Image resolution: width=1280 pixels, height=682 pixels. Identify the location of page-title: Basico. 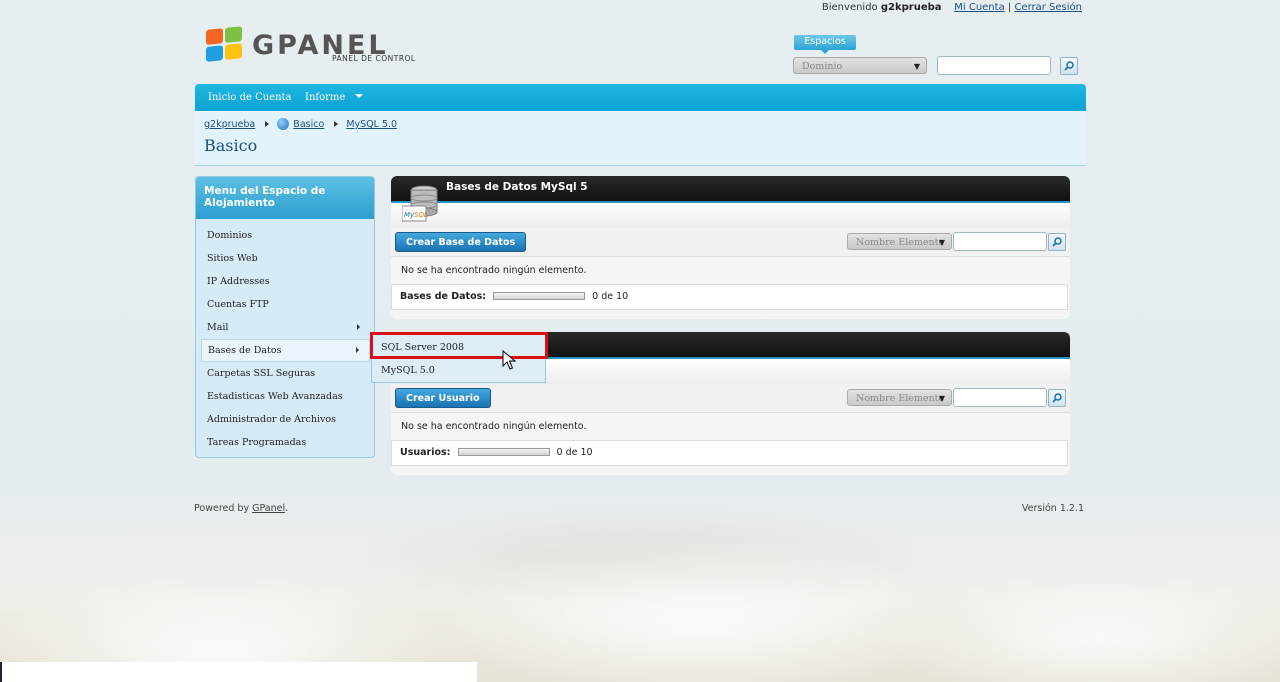
(231, 145).